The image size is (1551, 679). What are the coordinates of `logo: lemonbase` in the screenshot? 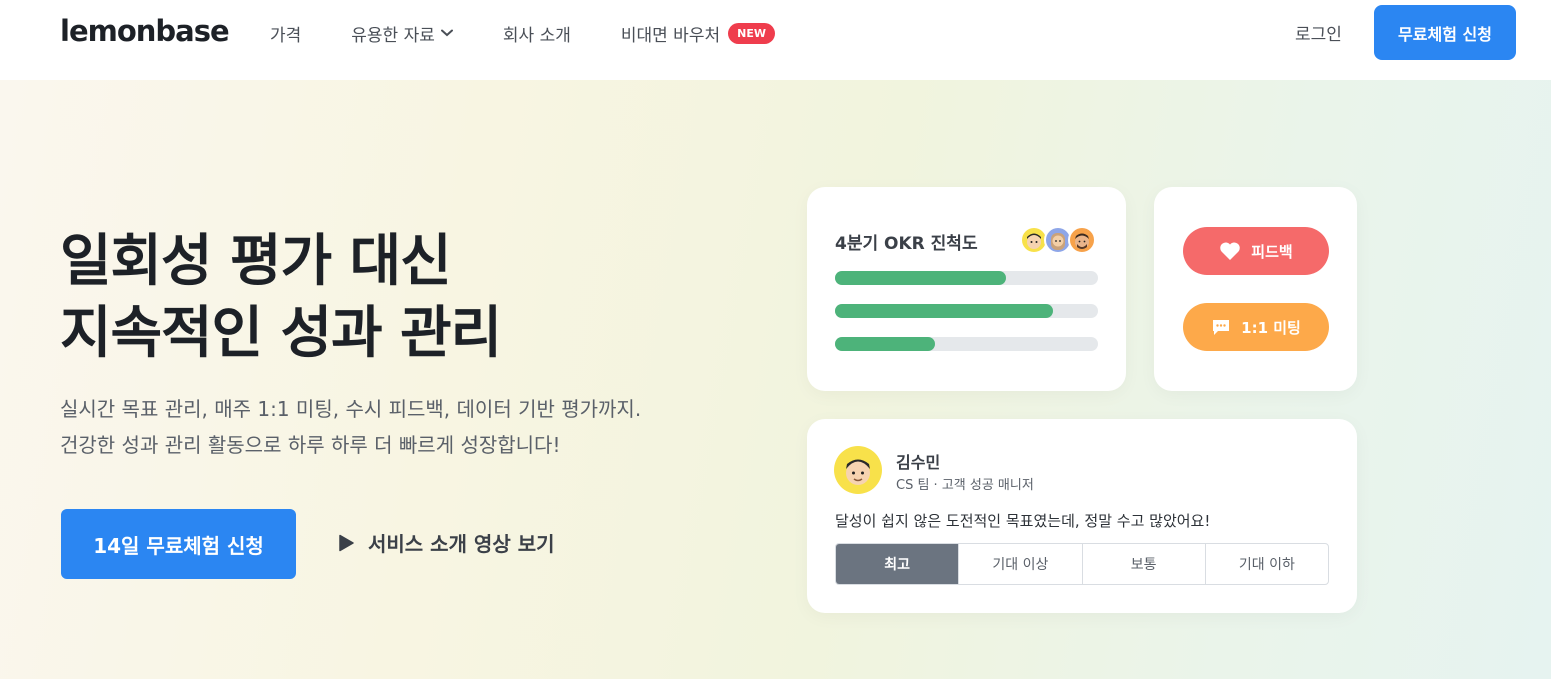 It's located at (145, 31).